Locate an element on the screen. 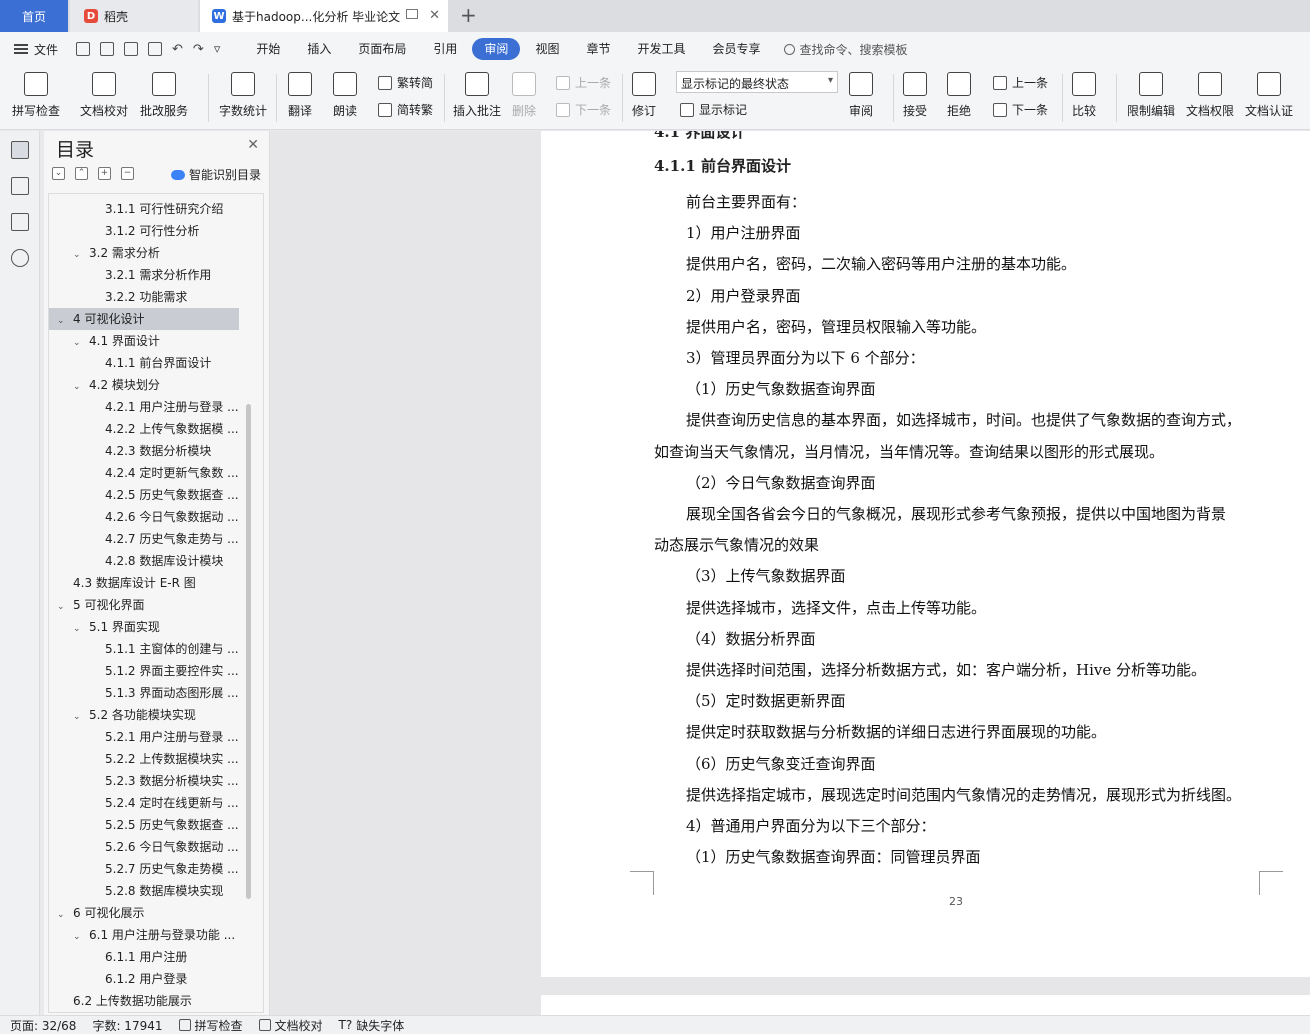 This screenshot has height=1034, width=1310. toc-item: 4.2.8 数据库设计模块 is located at coordinates (144, 561).